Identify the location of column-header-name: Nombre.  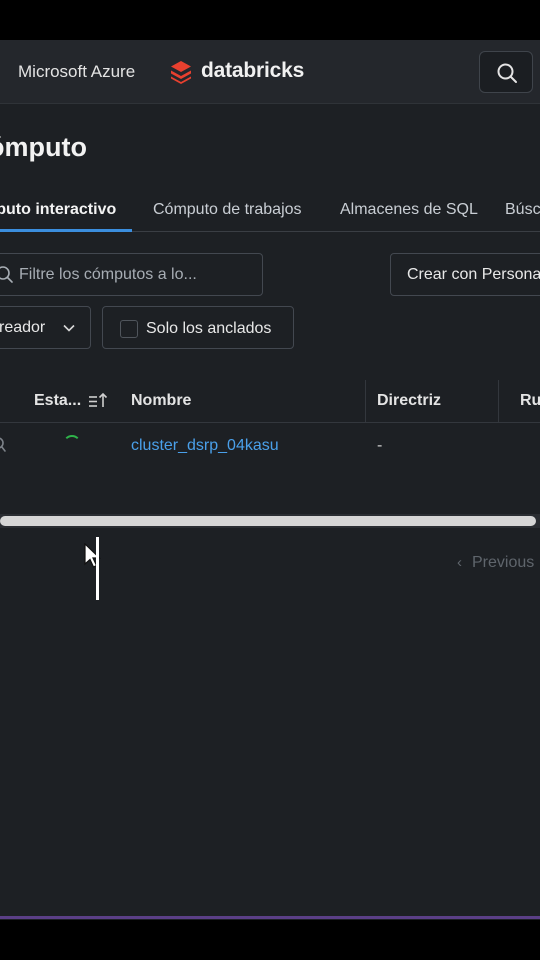
(161, 401).